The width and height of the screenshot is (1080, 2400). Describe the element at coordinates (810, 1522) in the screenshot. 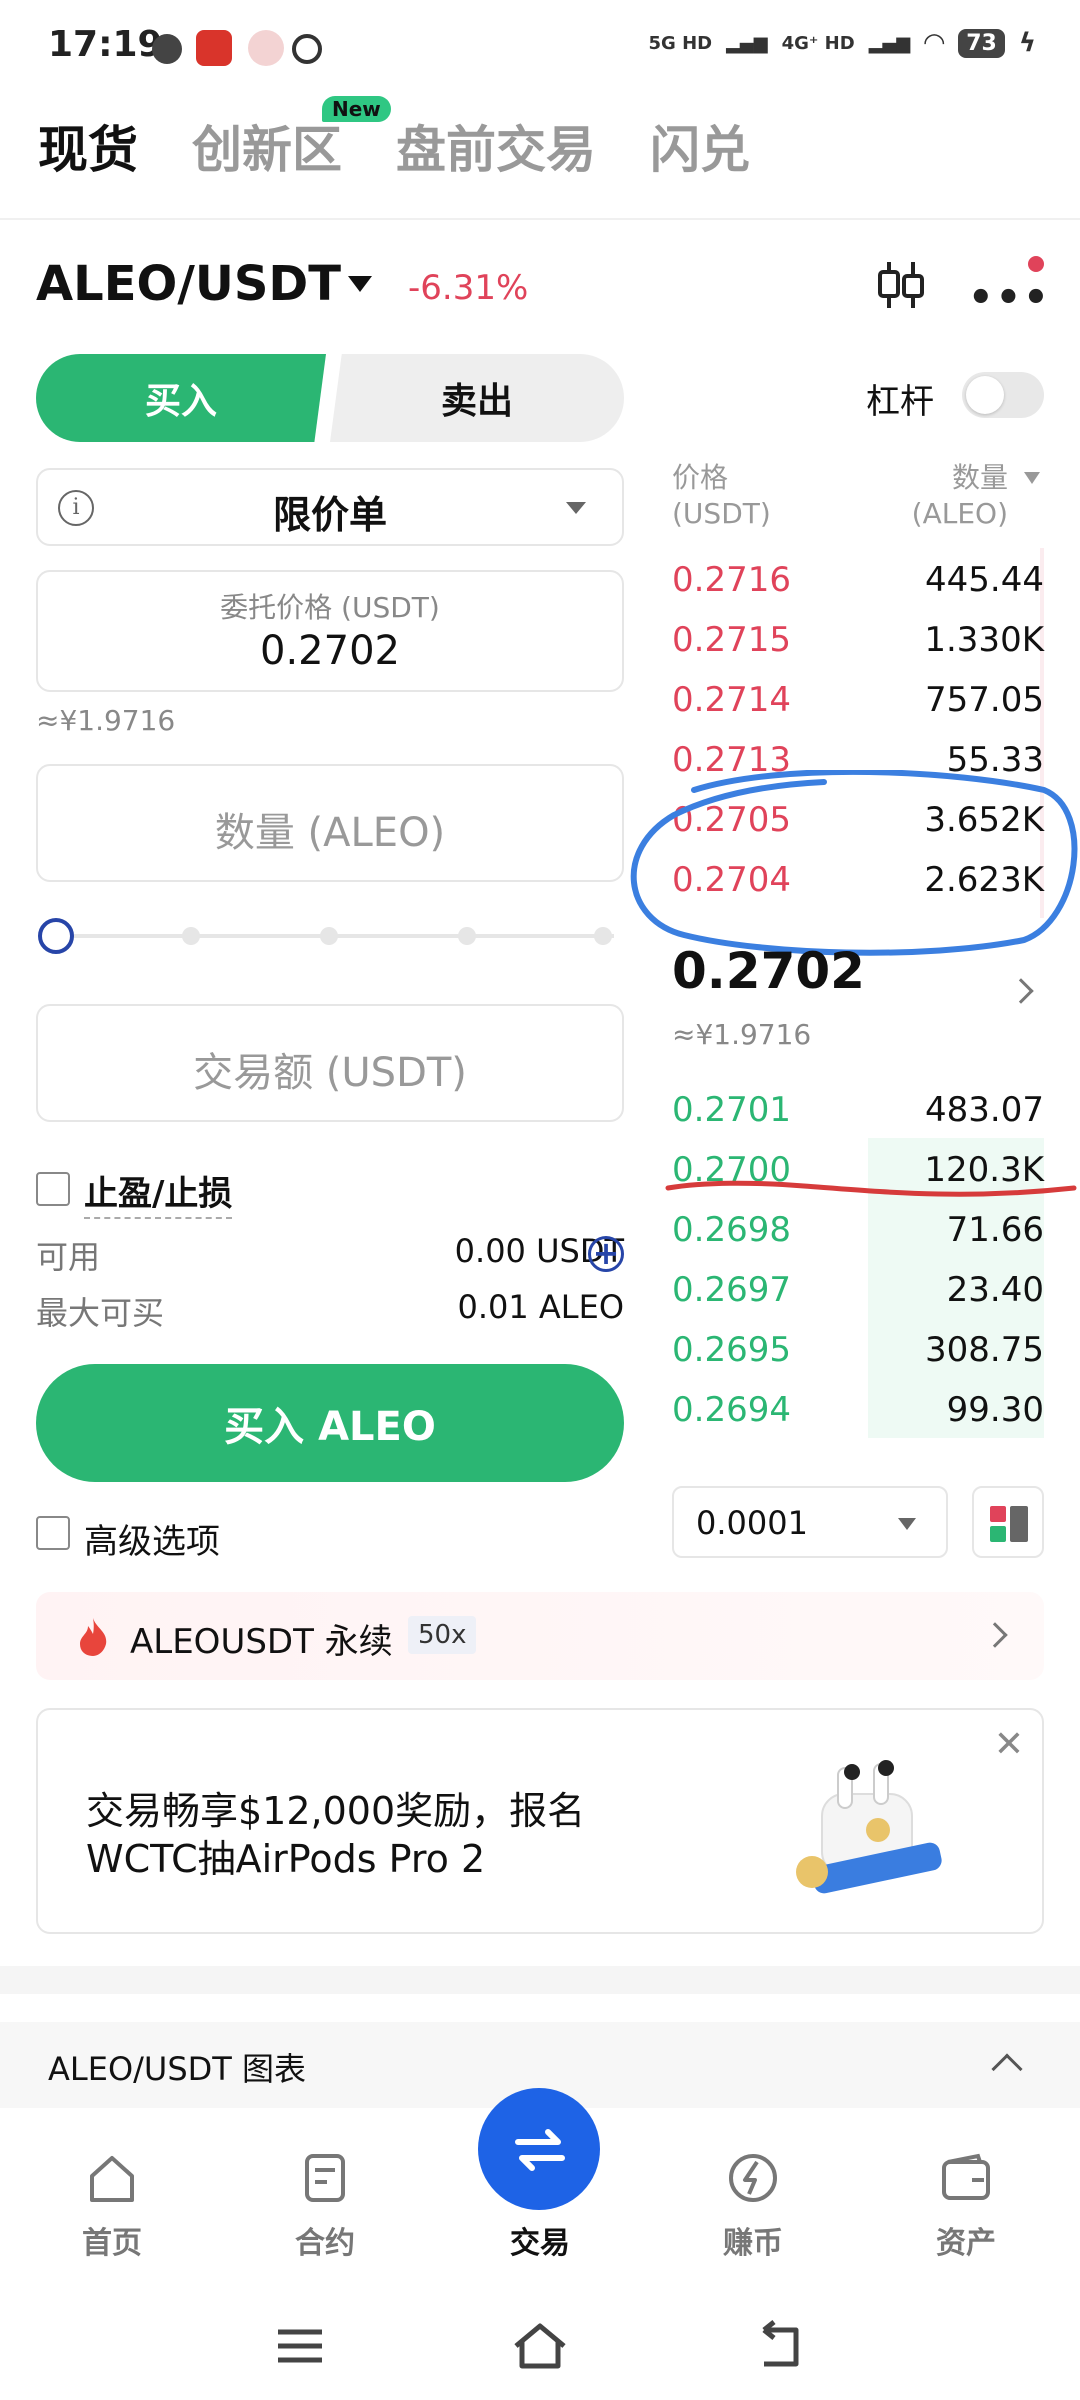

I see `precision-select: 0.0001` at that location.